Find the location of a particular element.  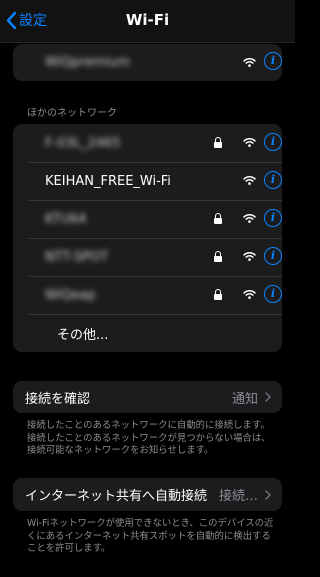

ask-to-join-group: 接続を確認 通知 is located at coordinates (147, 397).